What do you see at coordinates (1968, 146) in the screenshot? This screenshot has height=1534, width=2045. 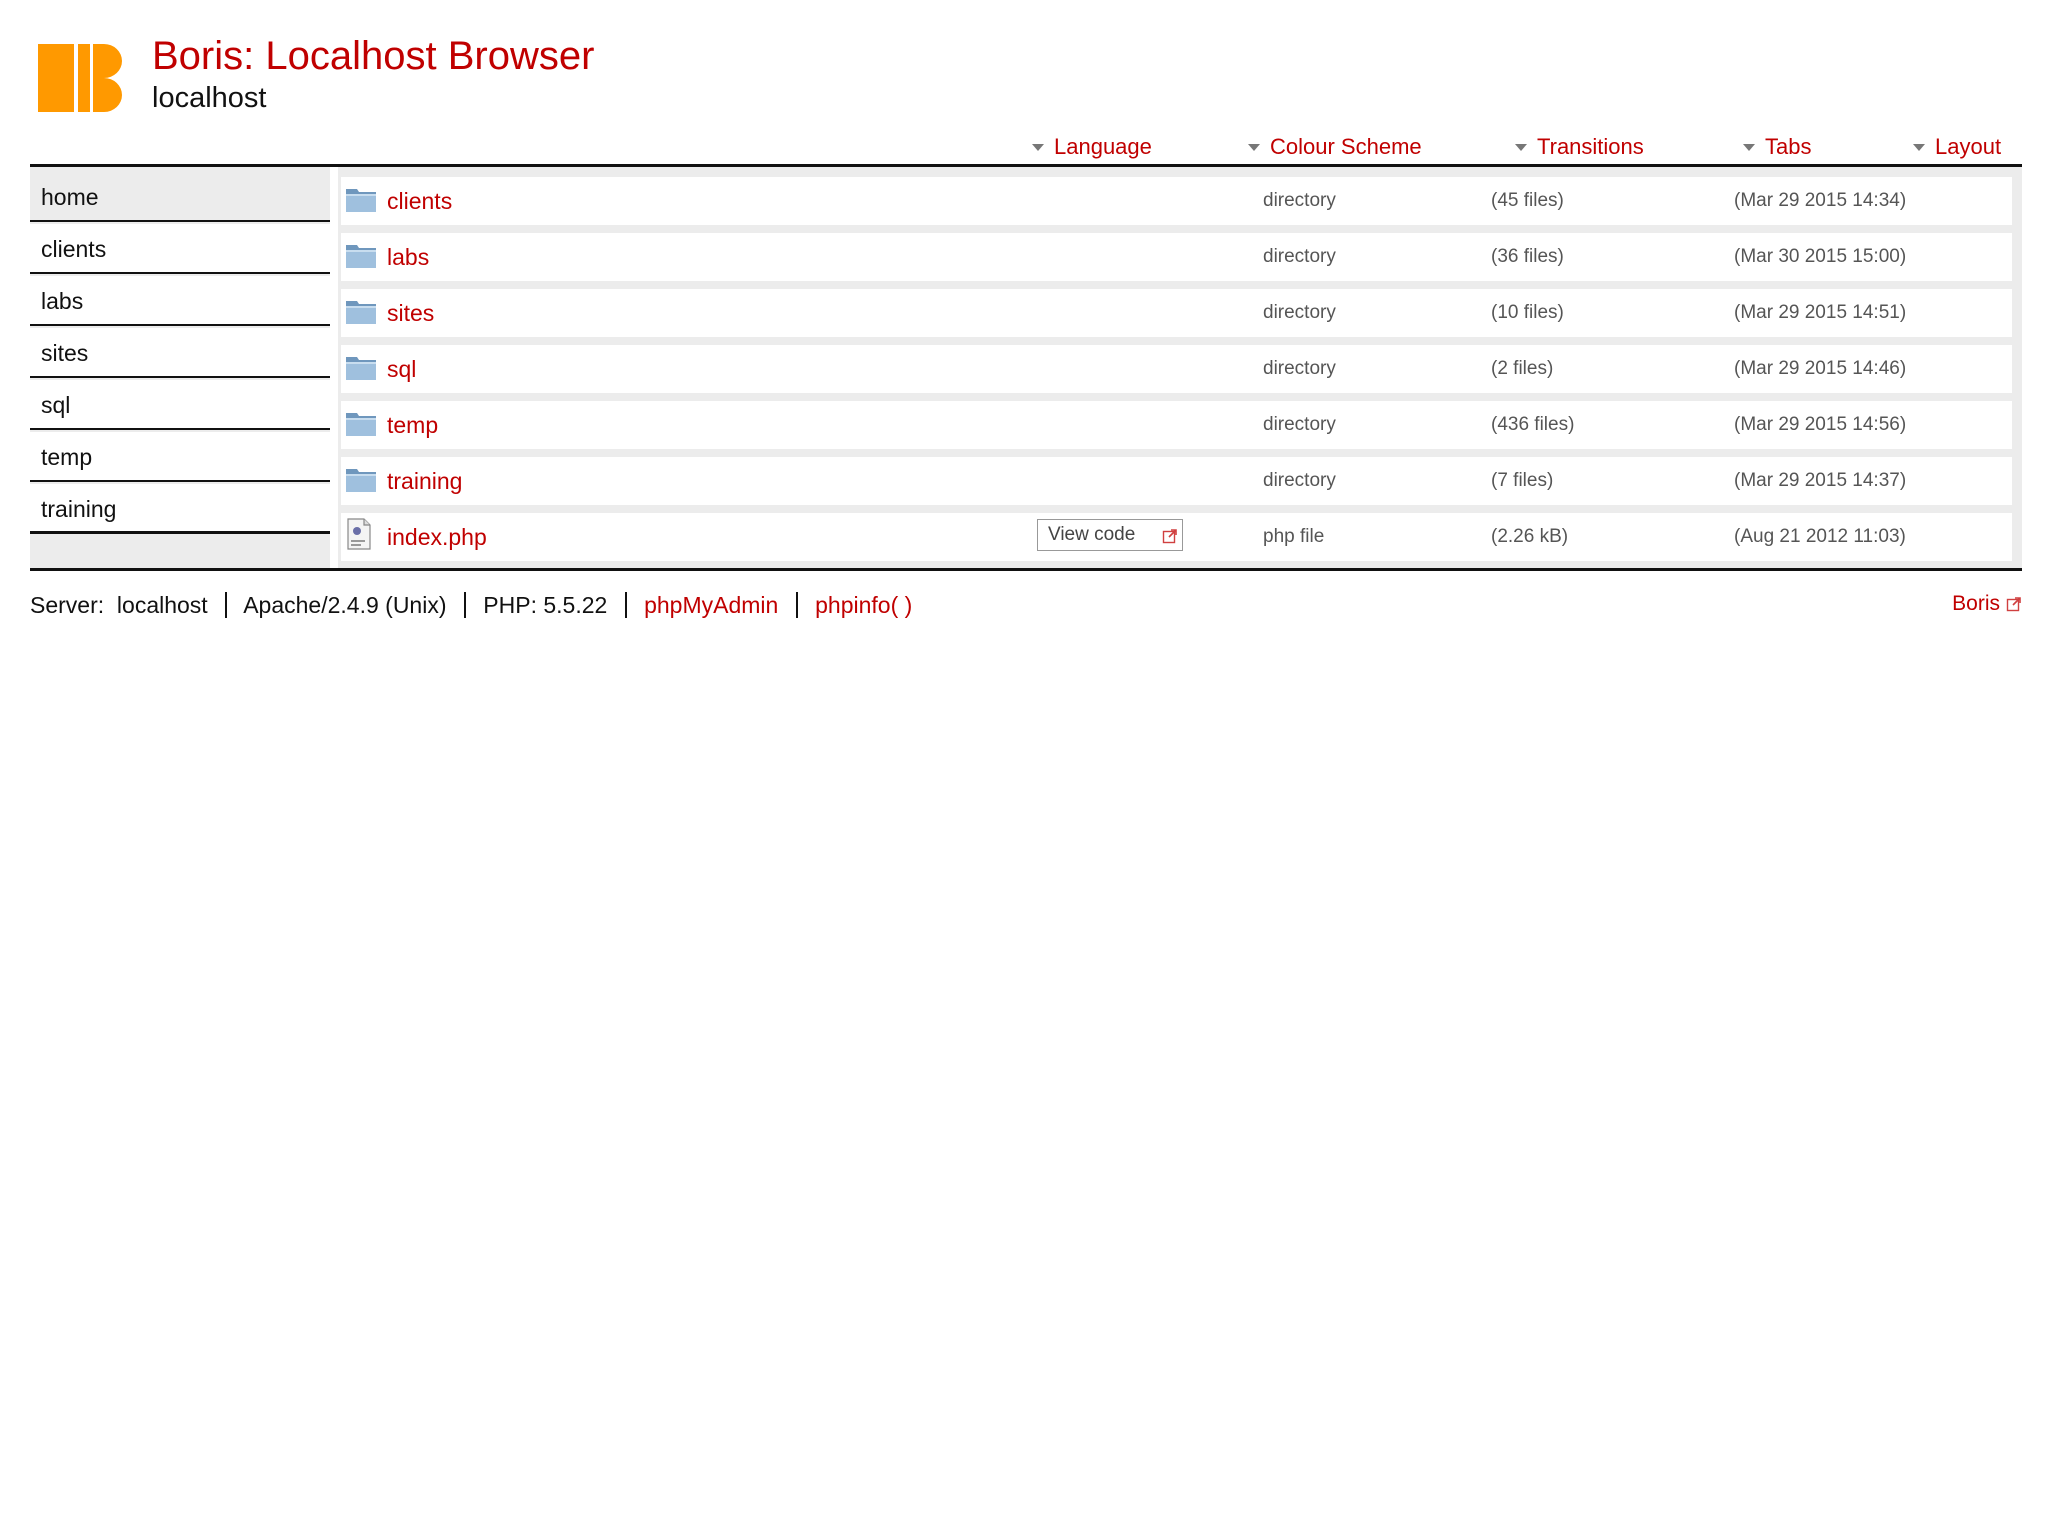 I see `menu-label: Layout` at bounding box center [1968, 146].